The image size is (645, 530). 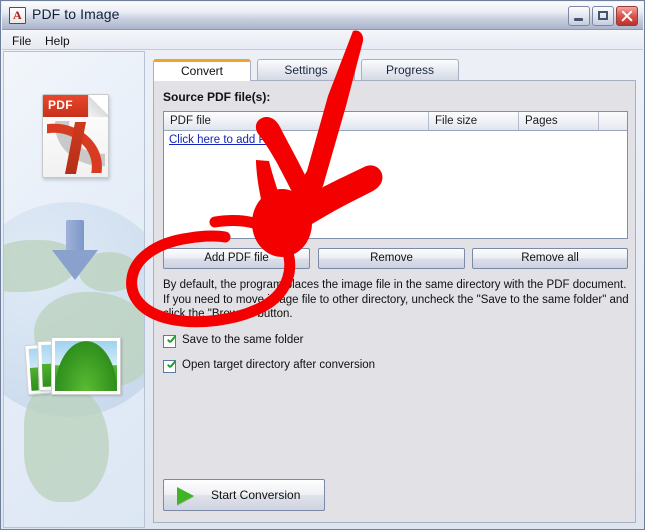 I want to click on tab-settings: Settings, so click(x=306, y=70).